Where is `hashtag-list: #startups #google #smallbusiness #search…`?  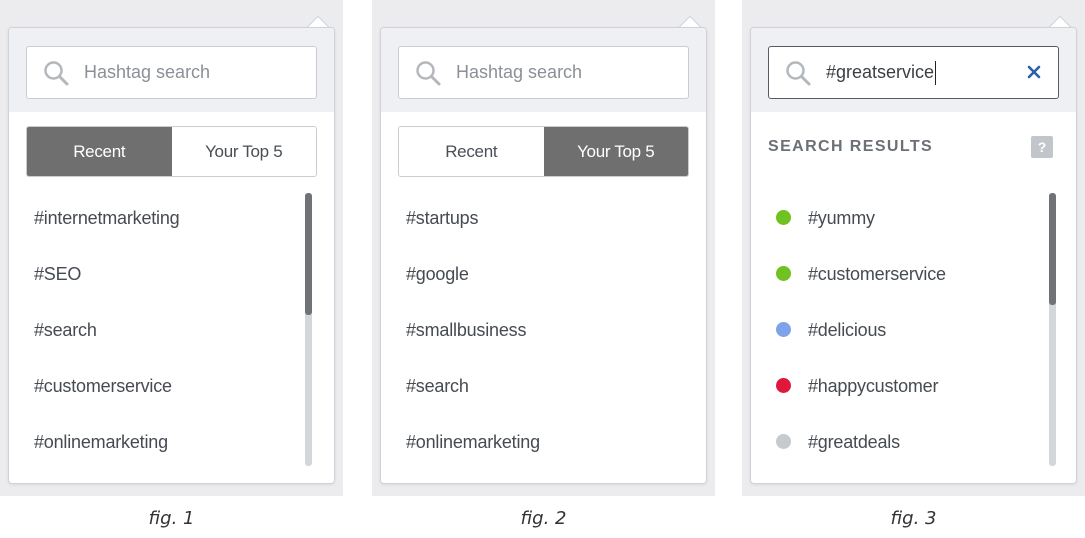 hashtag-list: #startups #google #smallbusiness #search… is located at coordinates (541, 330).